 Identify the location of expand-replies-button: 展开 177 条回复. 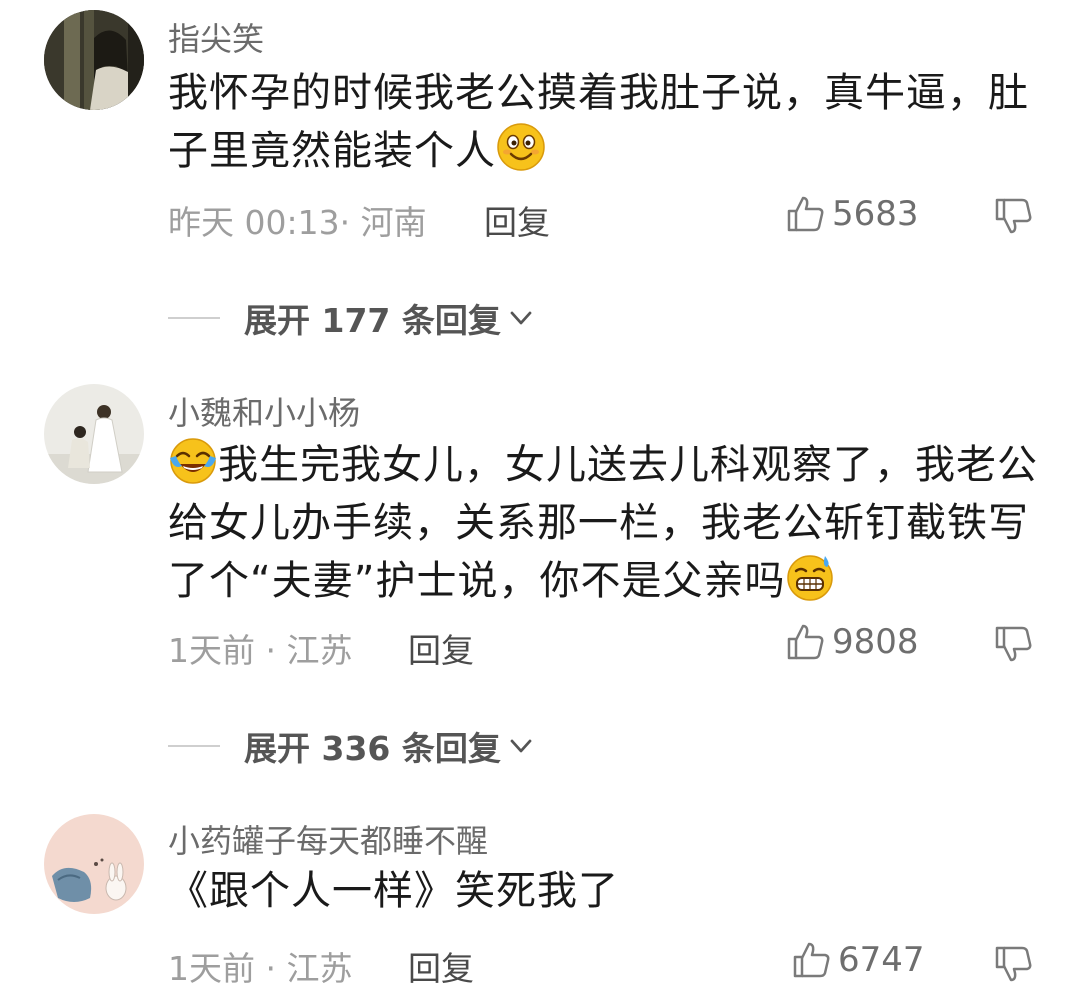
(351, 318).